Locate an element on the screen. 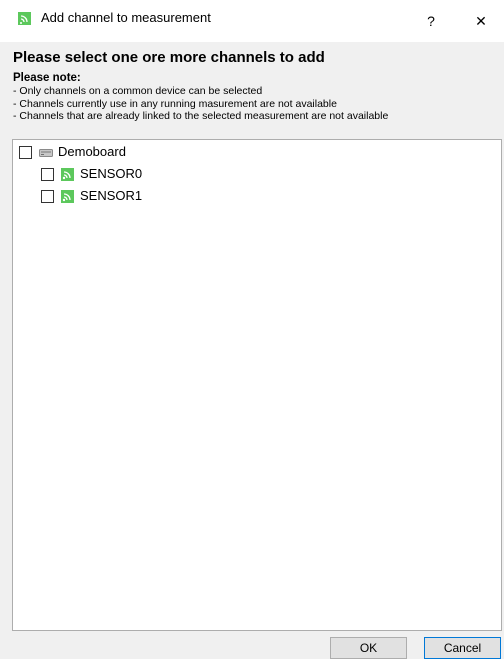 This screenshot has width=504, height=659. tree-node-sensor1: SENSOR1 is located at coordinates (91, 196).